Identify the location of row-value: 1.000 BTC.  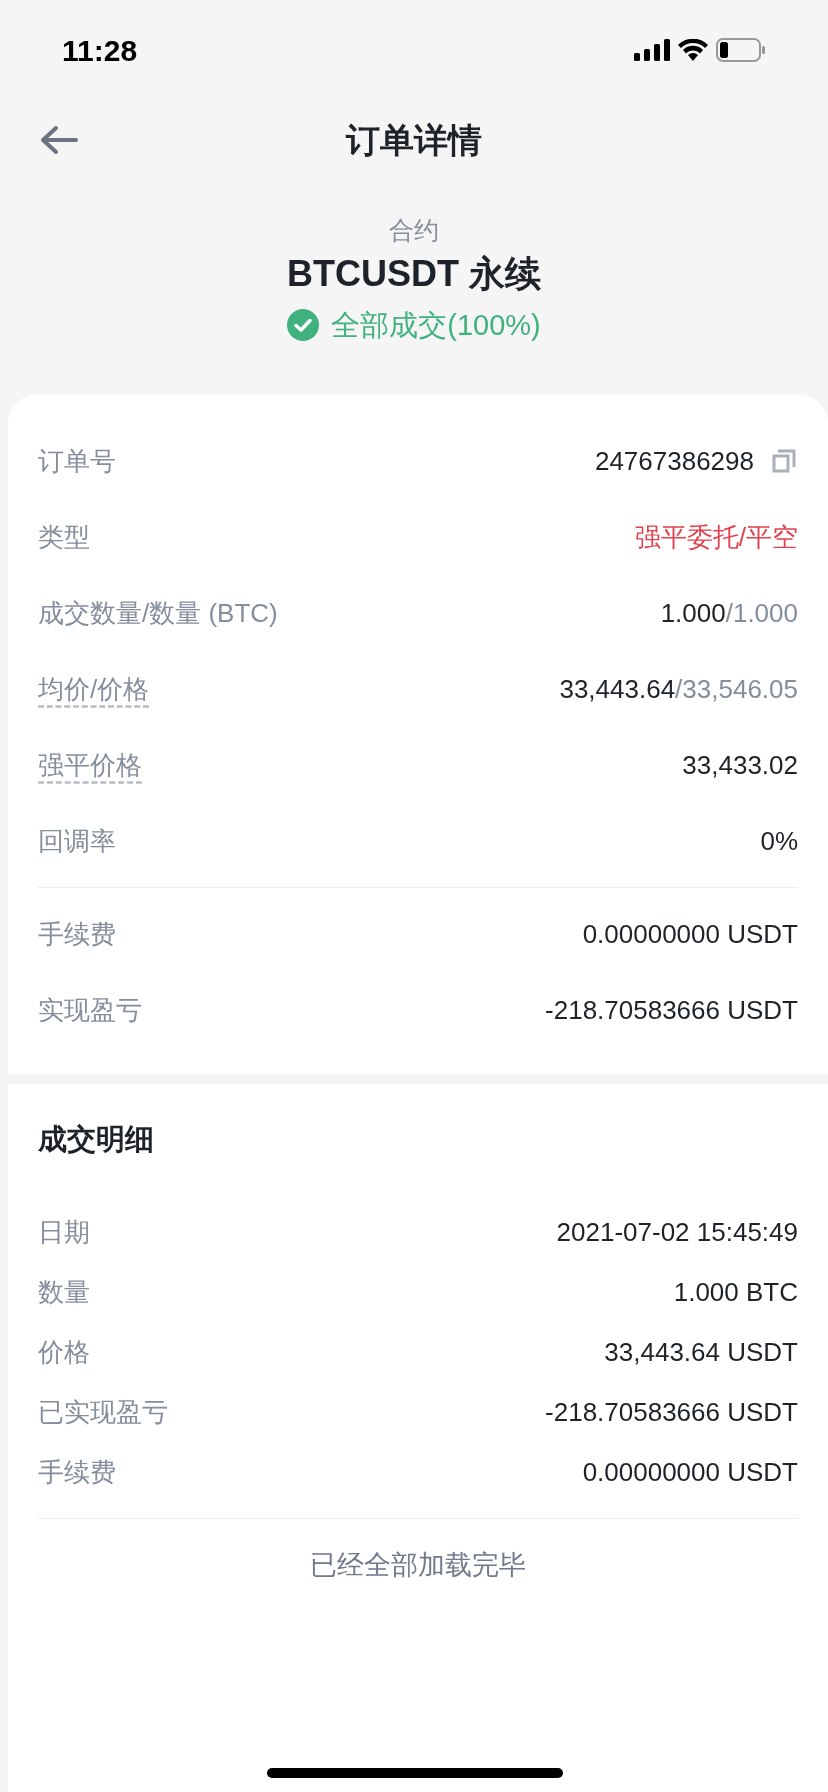
(735, 1292).